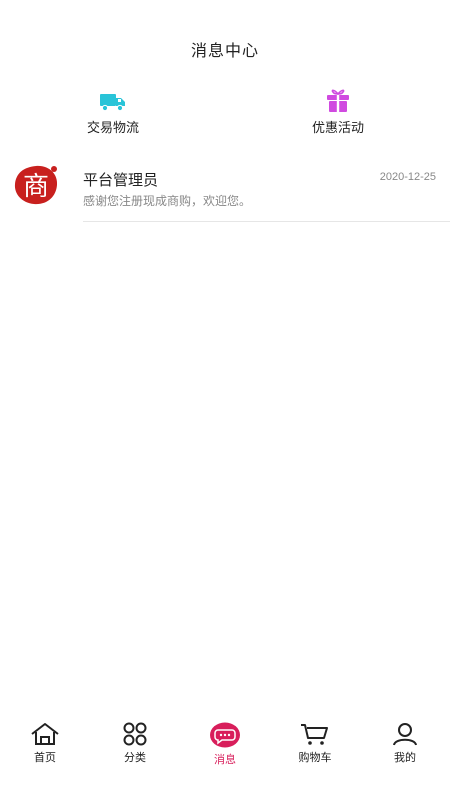  What do you see at coordinates (135, 757) in the screenshot?
I see `tab-label: 分类` at bounding box center [135, 757].